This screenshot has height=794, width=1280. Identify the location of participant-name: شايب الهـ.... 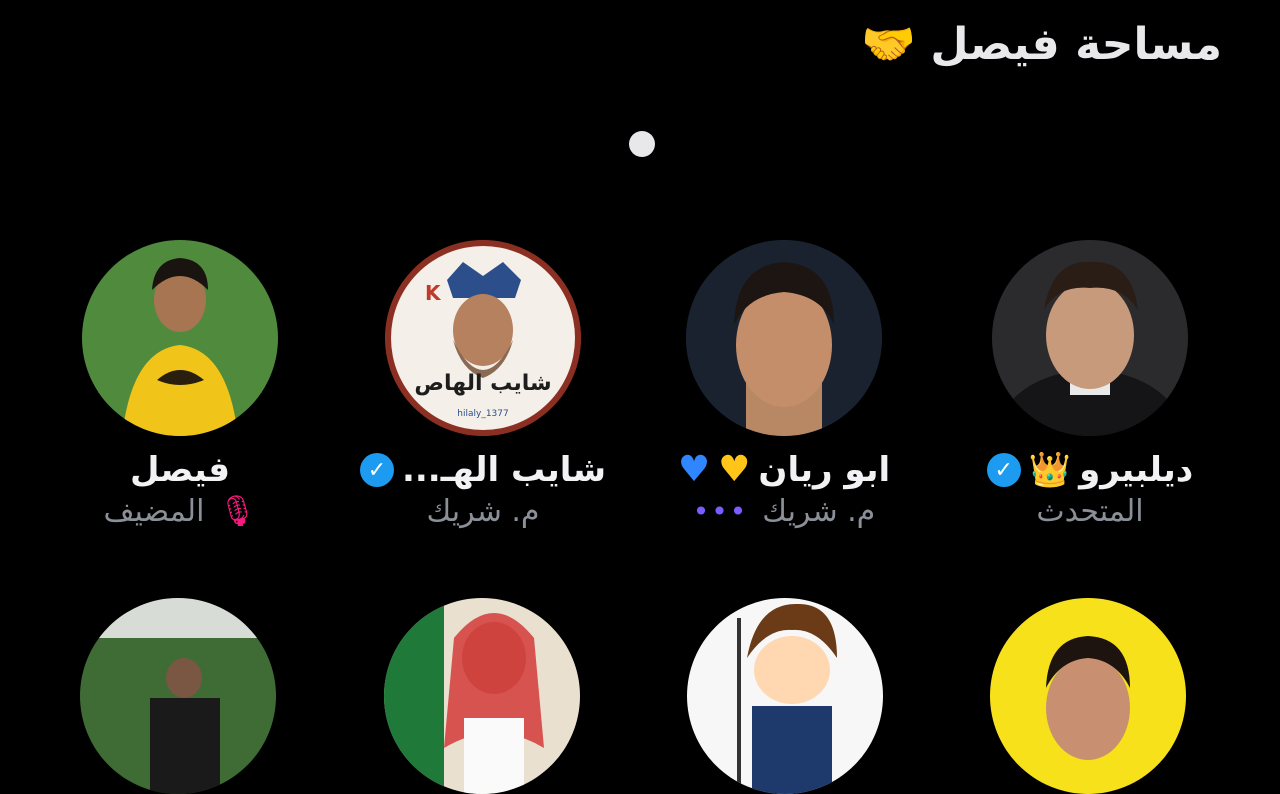
(504, 470).